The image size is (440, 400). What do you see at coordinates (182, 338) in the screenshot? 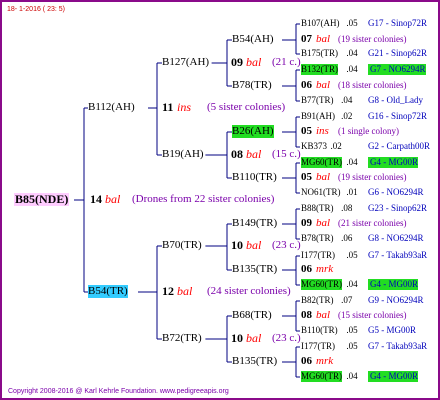
I see `g2-colony: B72(TR)` at bounding box center [182, 338].